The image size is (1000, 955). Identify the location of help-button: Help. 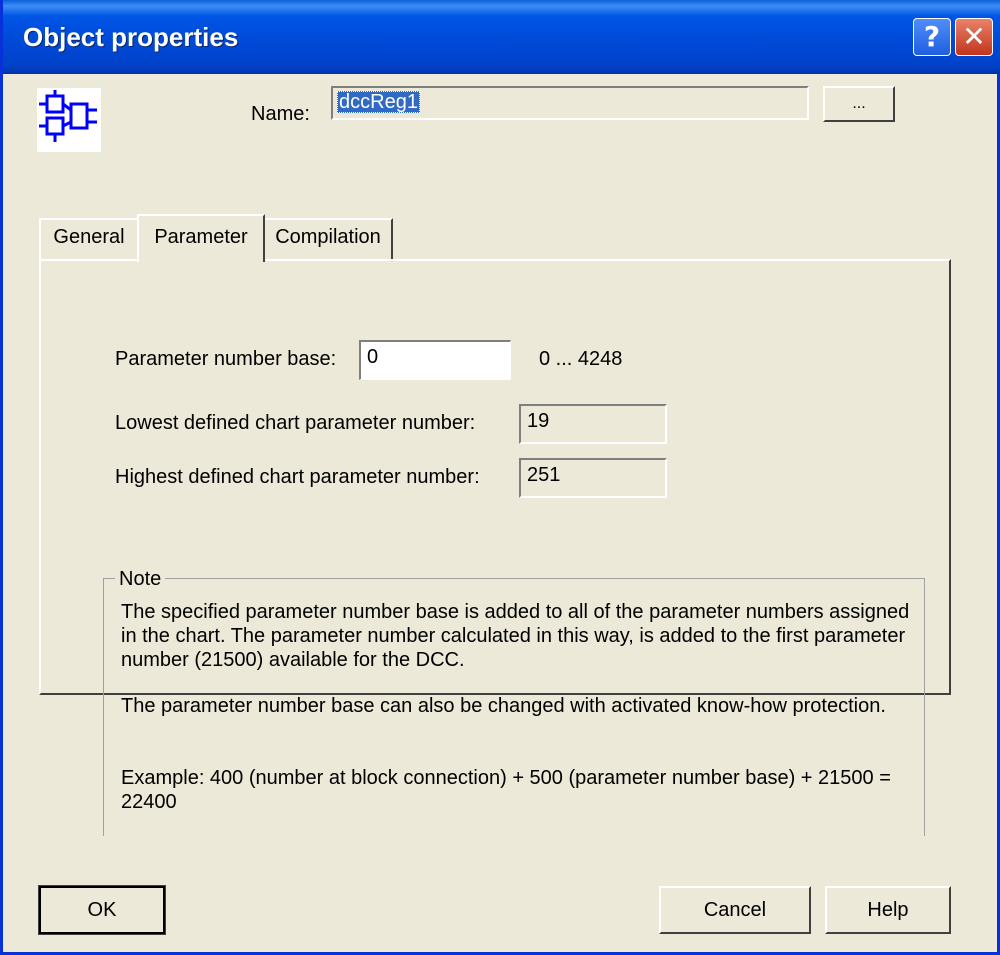
(888, 910).